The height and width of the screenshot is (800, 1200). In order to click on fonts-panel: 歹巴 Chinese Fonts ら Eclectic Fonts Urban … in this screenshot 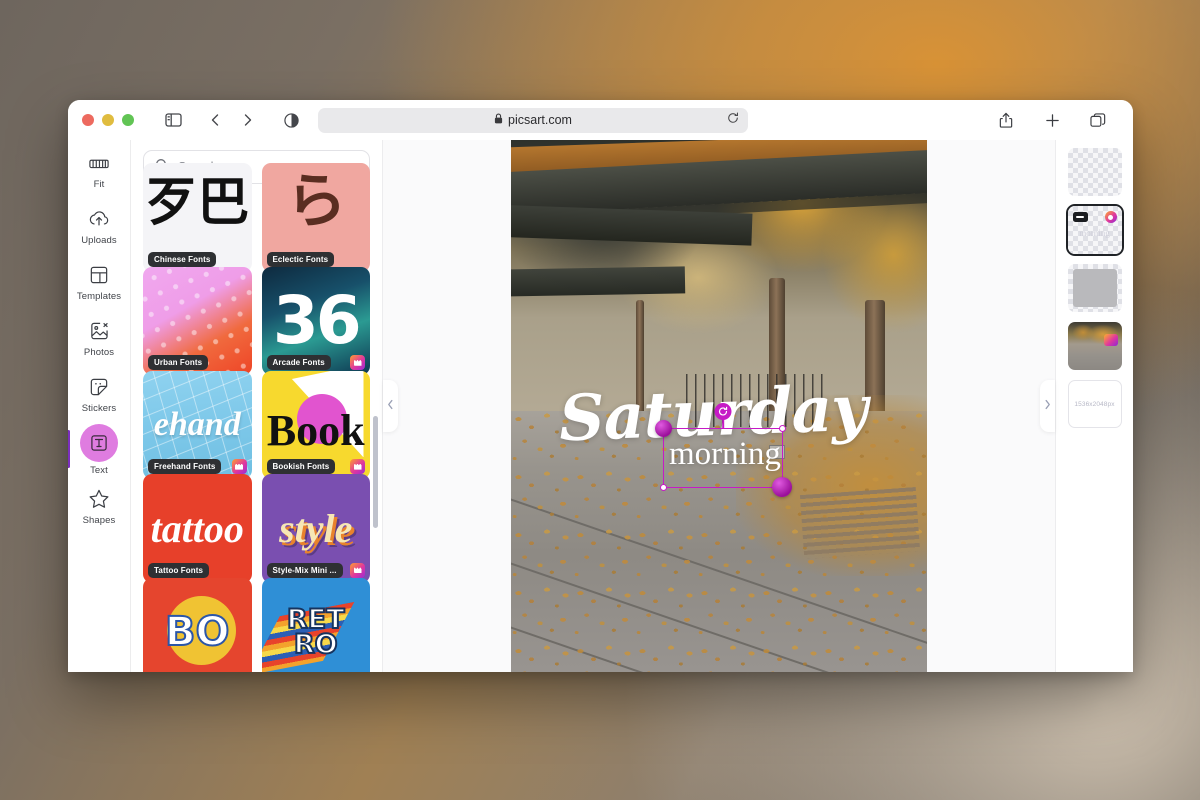, I will do `click(257, 406)`.